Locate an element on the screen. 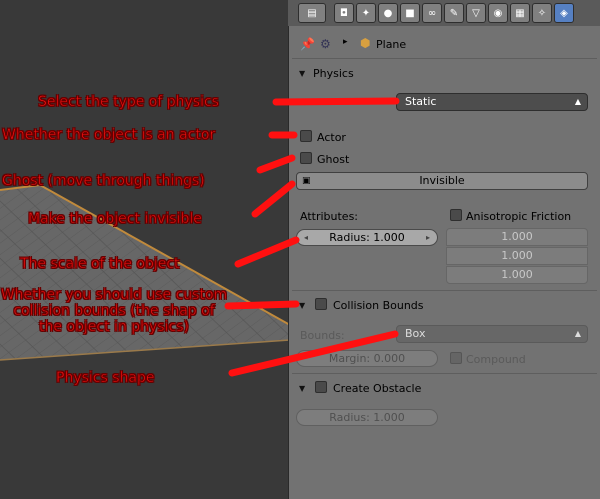 The height and width of the screenshot is (499, 600). create-obstacle-title: Create Obstacle is located at coordinates (377, 388).